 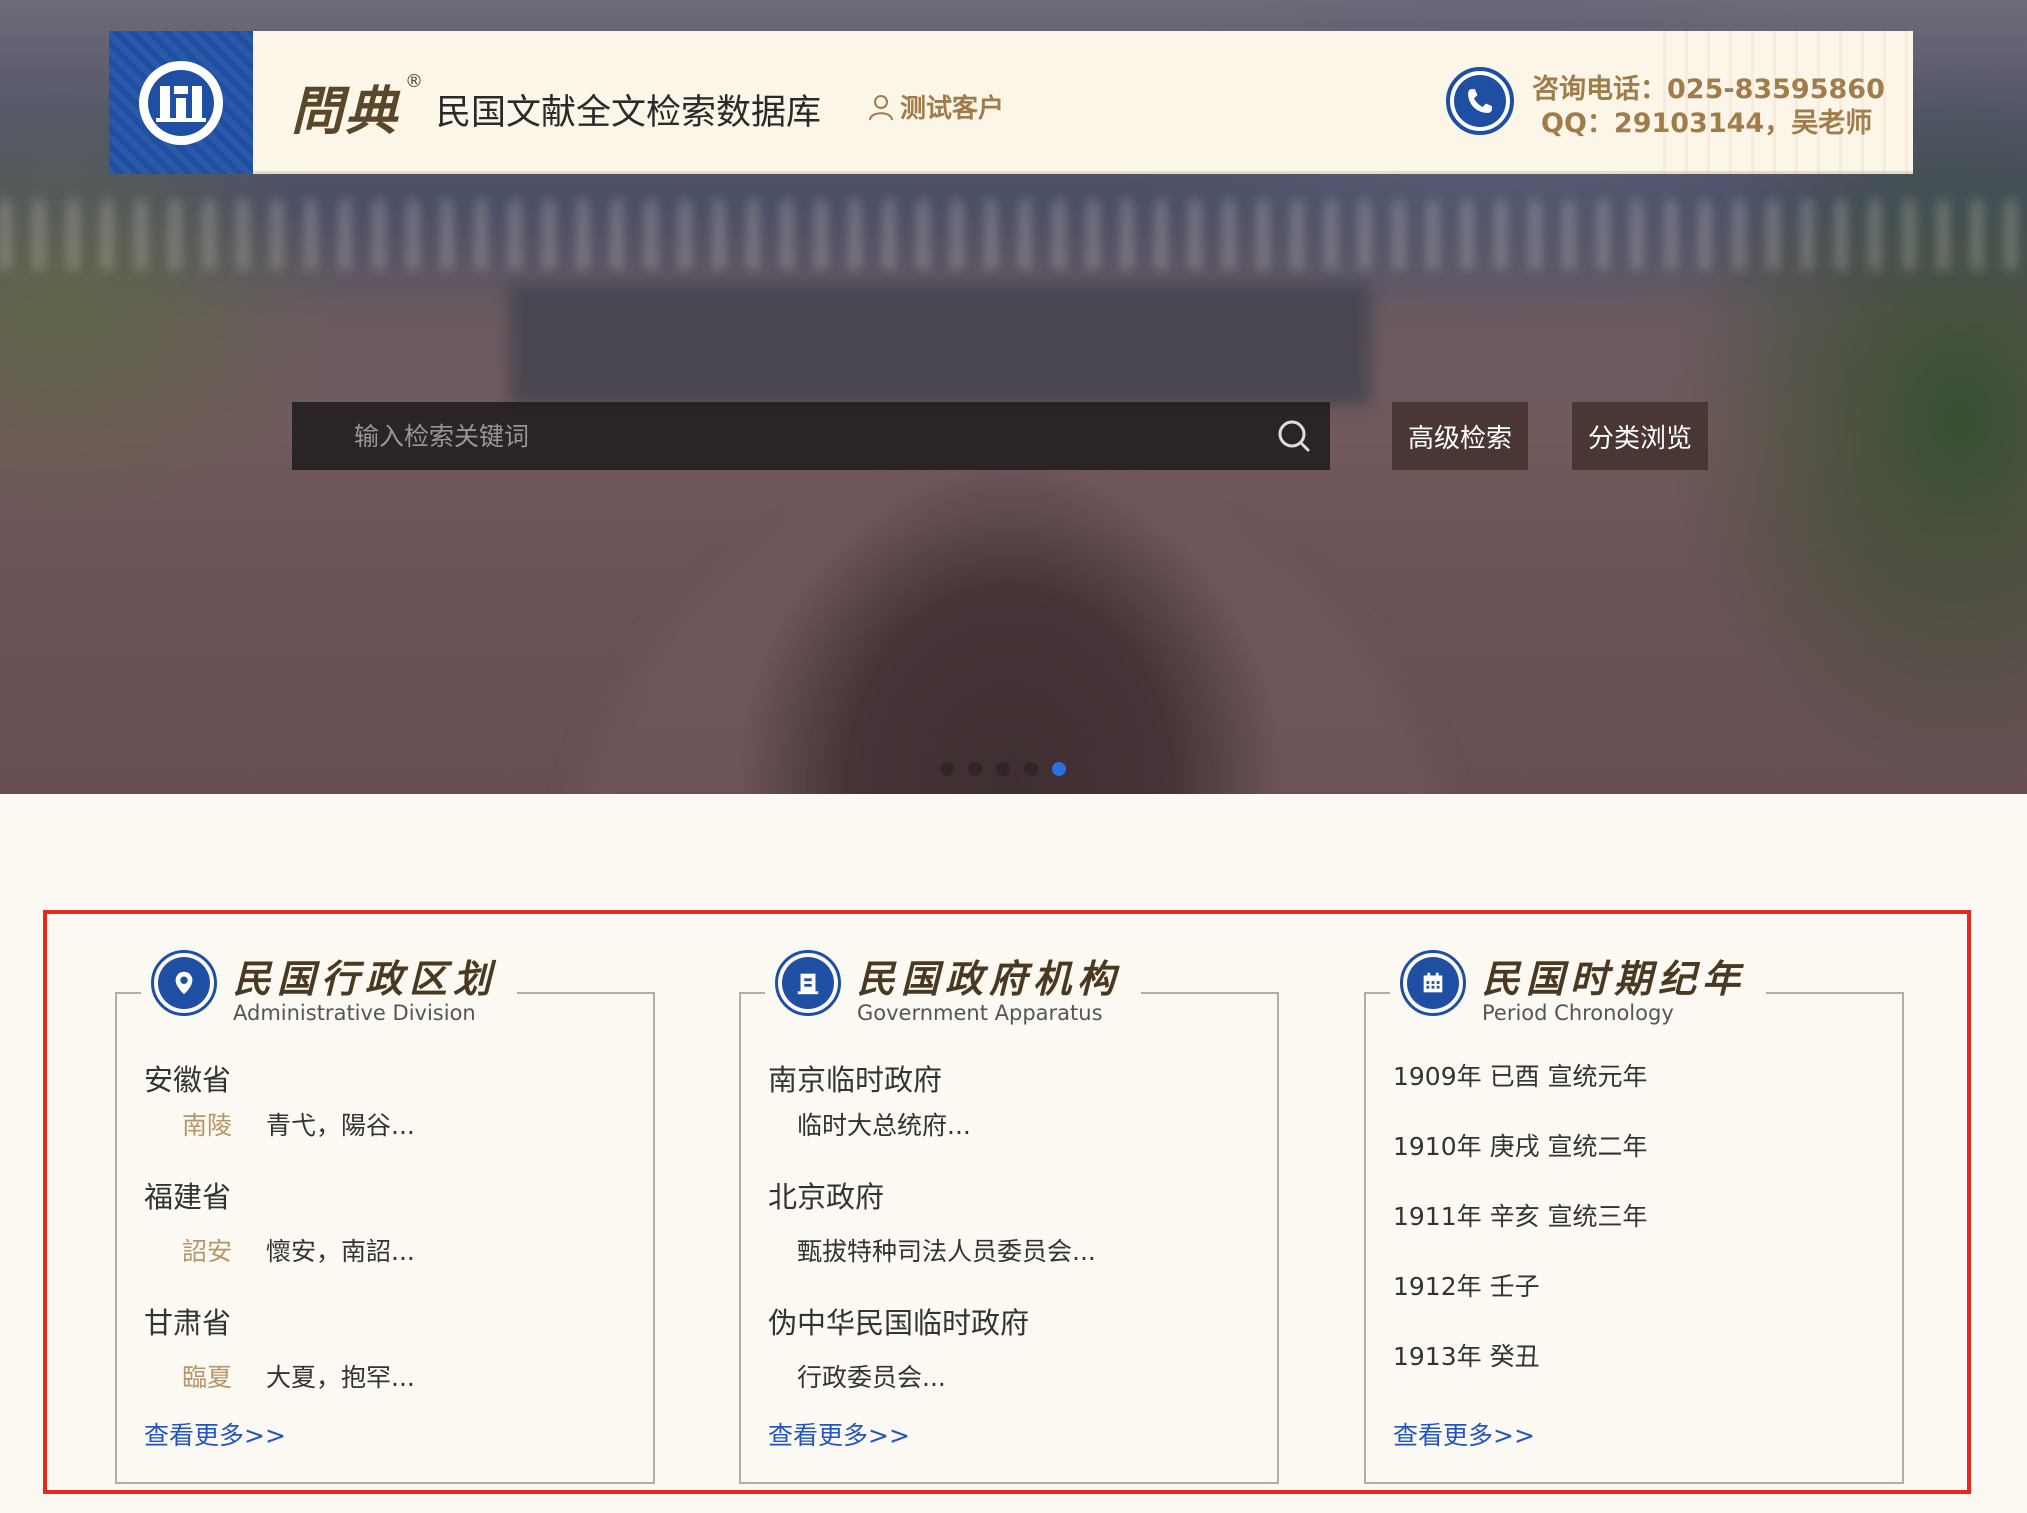 I want to click on panel-title: 民国行政区划, so click(x=365, y=978).